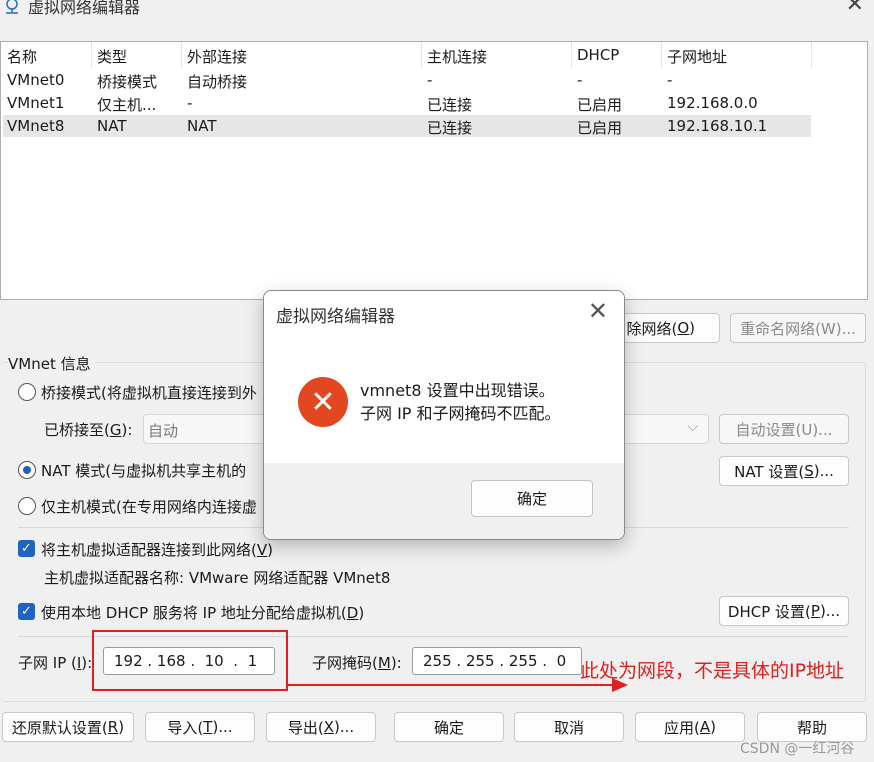 The image size is (874, 762). What do you see at coordinates (855, 8) in the screenshot?
I see `window-close-icon: ✕` at bounding box center [855, 8].